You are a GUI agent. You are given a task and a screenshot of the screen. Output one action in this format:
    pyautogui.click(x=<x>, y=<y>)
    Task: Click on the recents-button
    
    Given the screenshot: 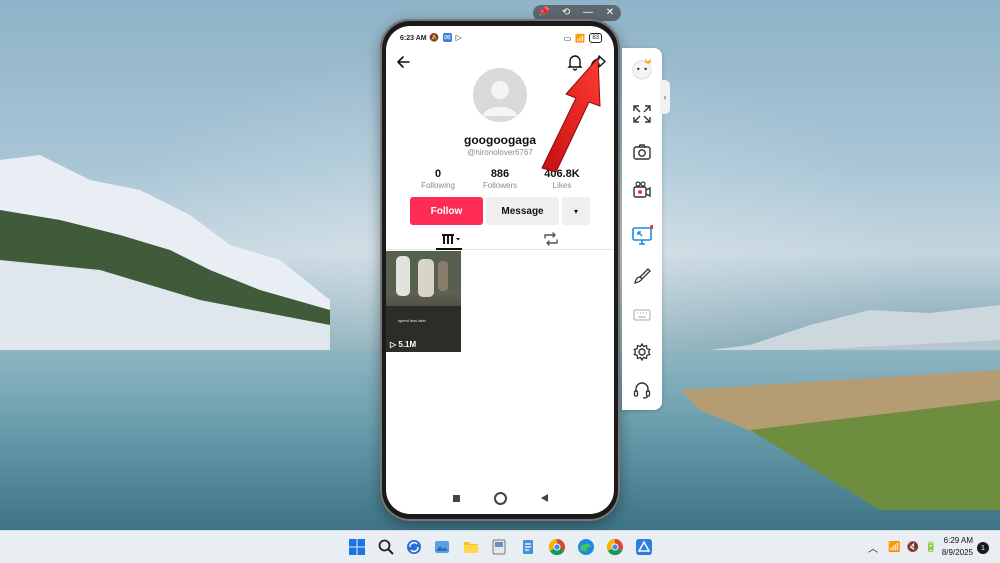 What is the action you would take?
    pyautogui.click(x=456, y=498)
    